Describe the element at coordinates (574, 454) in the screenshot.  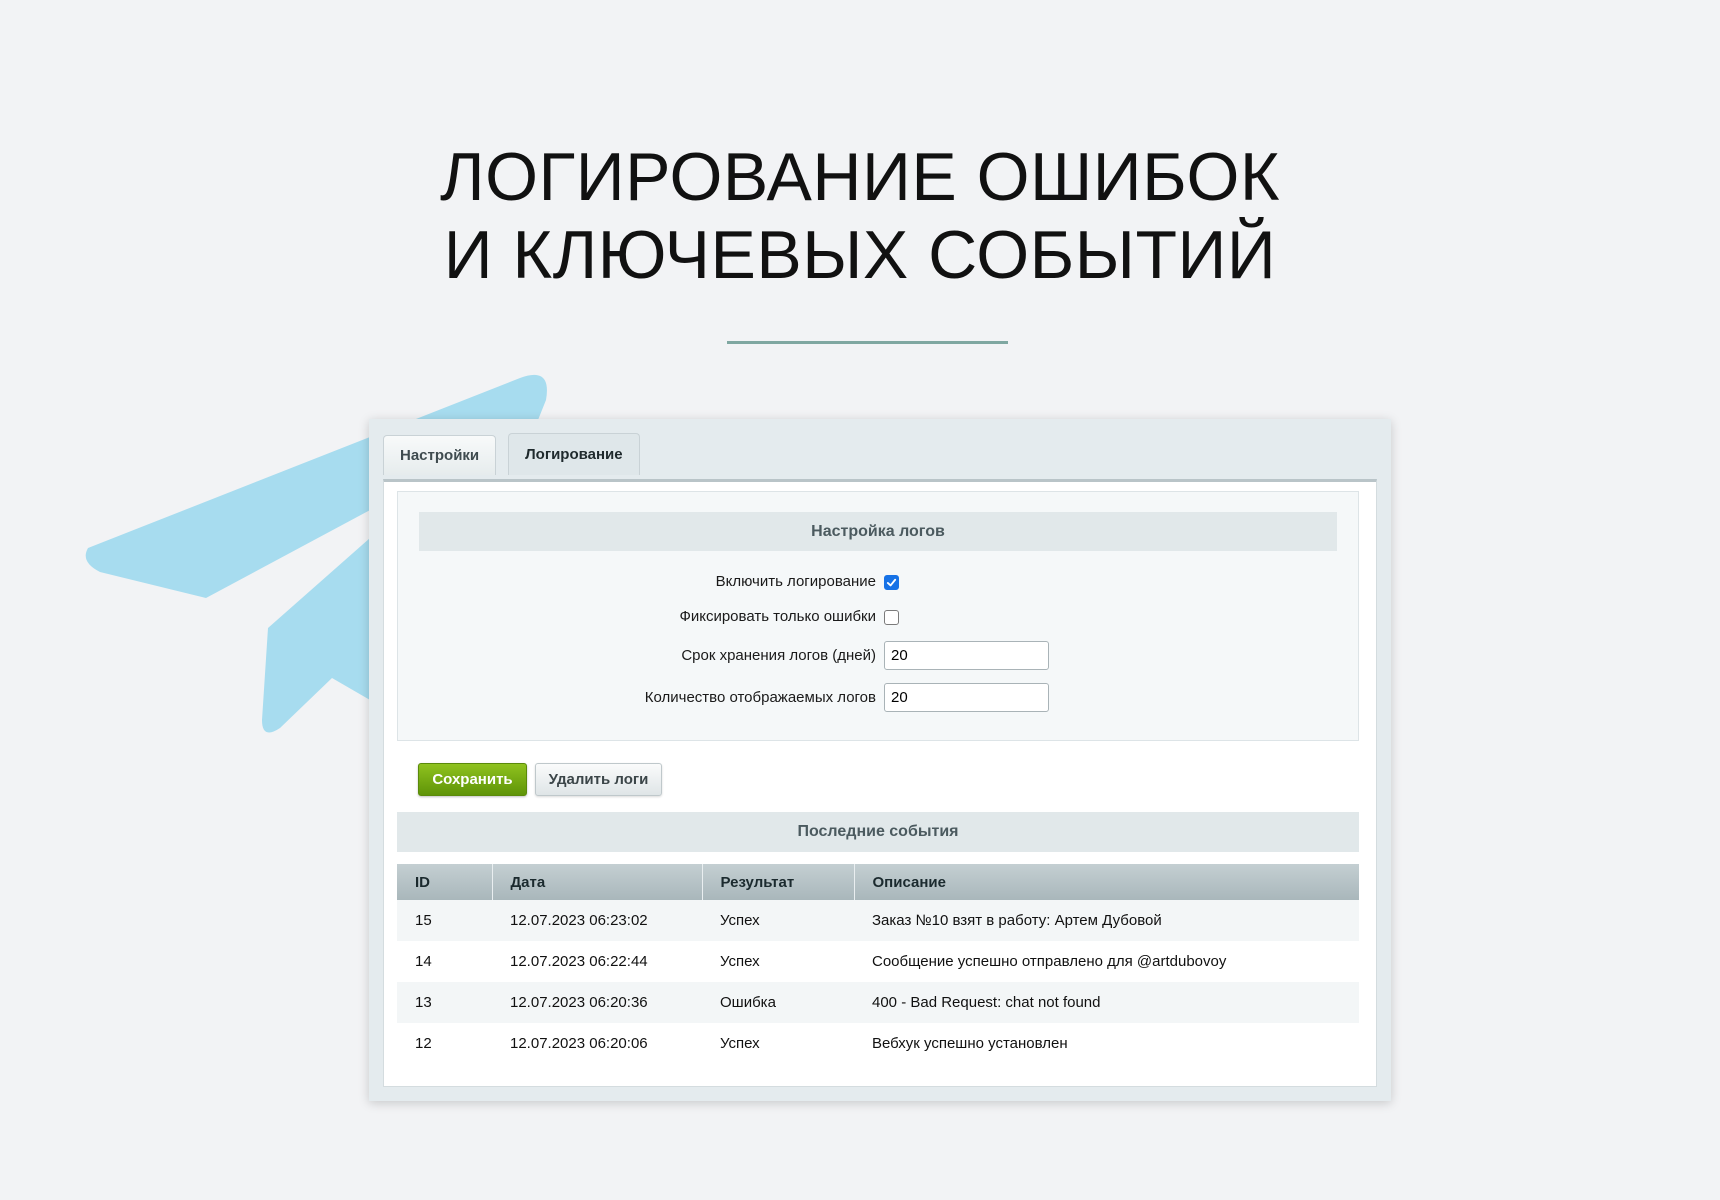
I see `tab-logging: Логирование` at that location.